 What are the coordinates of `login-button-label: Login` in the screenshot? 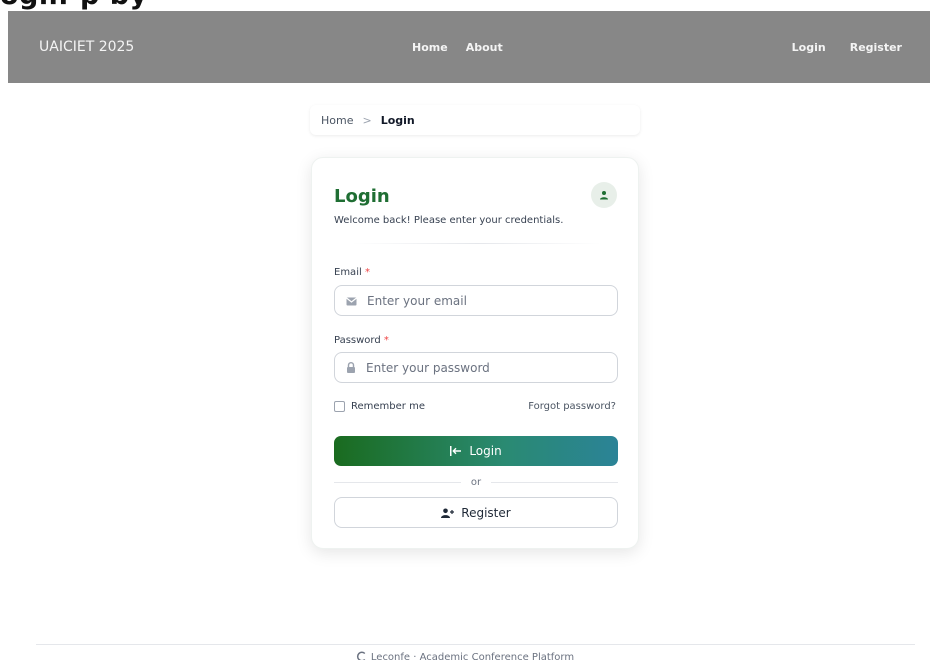 It's located at (485, 451).